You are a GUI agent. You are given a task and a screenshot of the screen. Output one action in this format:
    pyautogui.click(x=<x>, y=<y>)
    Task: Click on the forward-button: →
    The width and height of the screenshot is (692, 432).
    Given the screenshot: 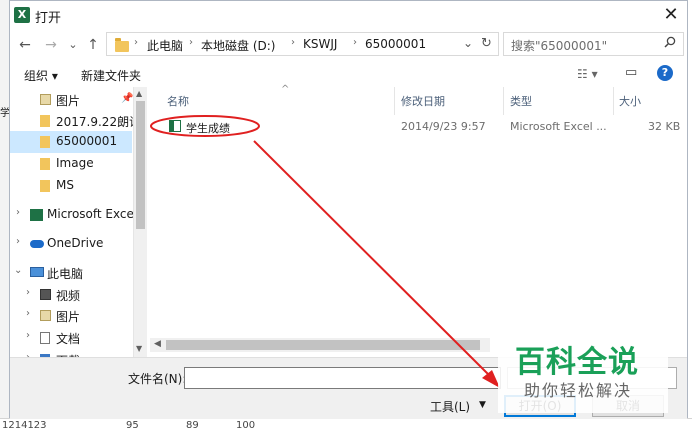 What is the action you would take?
    pyautogui.click(x=51, y=45)
    